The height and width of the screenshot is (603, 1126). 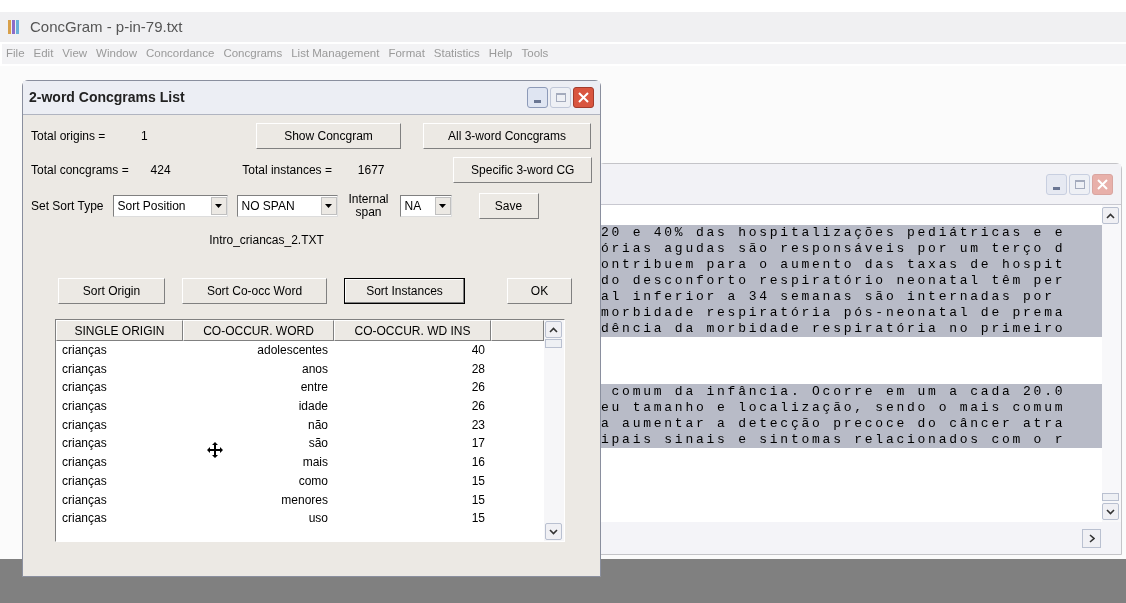 What do you see at coordinates (80, 170) in the screenshot?
I see `label: Total concgrams =` at bounding box center [80, 170].